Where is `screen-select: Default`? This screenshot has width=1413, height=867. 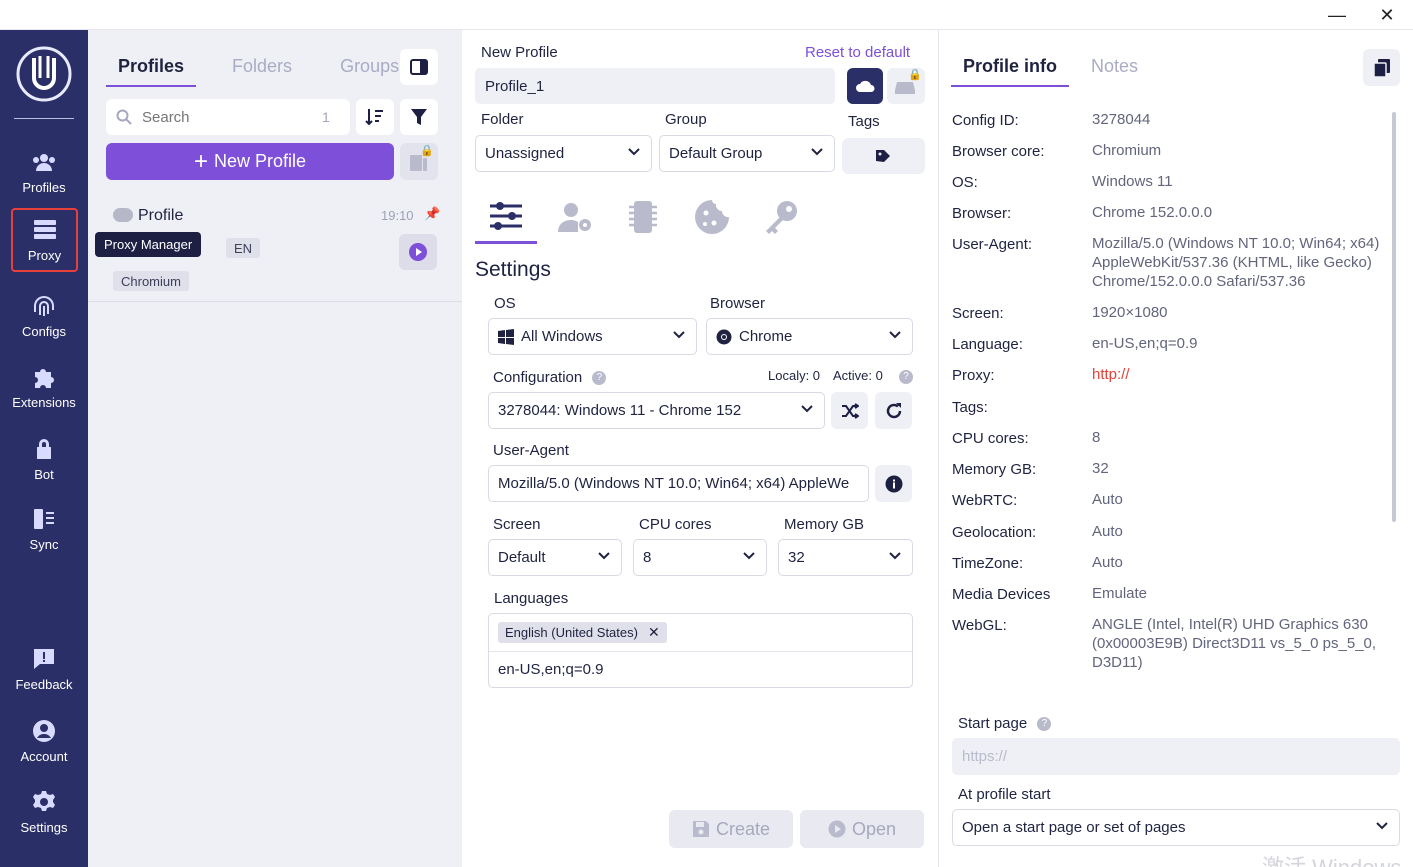
screen-select: Default is located at coordinates (555, 557).